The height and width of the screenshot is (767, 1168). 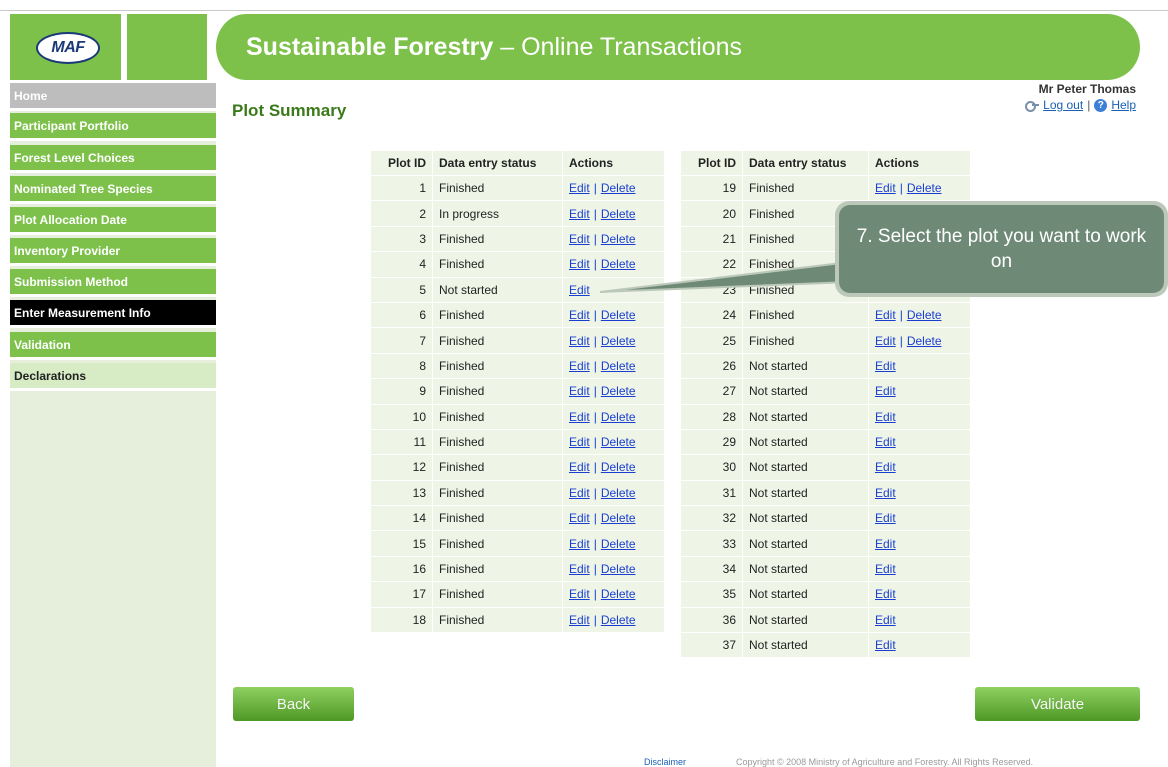 What do you see at coordinates (1101, 105) in the screenshot?
I see `help-icon: ?` at bounding box center [1101, 105].